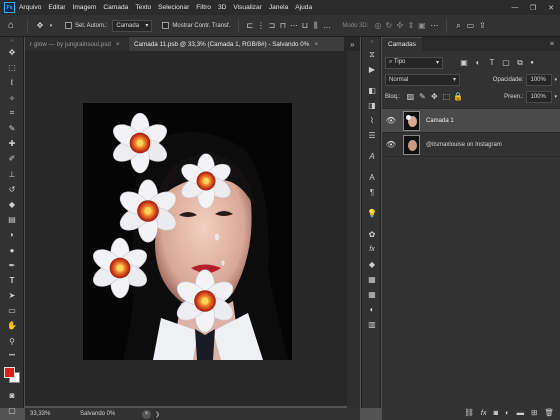  I want to click on paths-panel-icon: ⌇, so click(372, 120).